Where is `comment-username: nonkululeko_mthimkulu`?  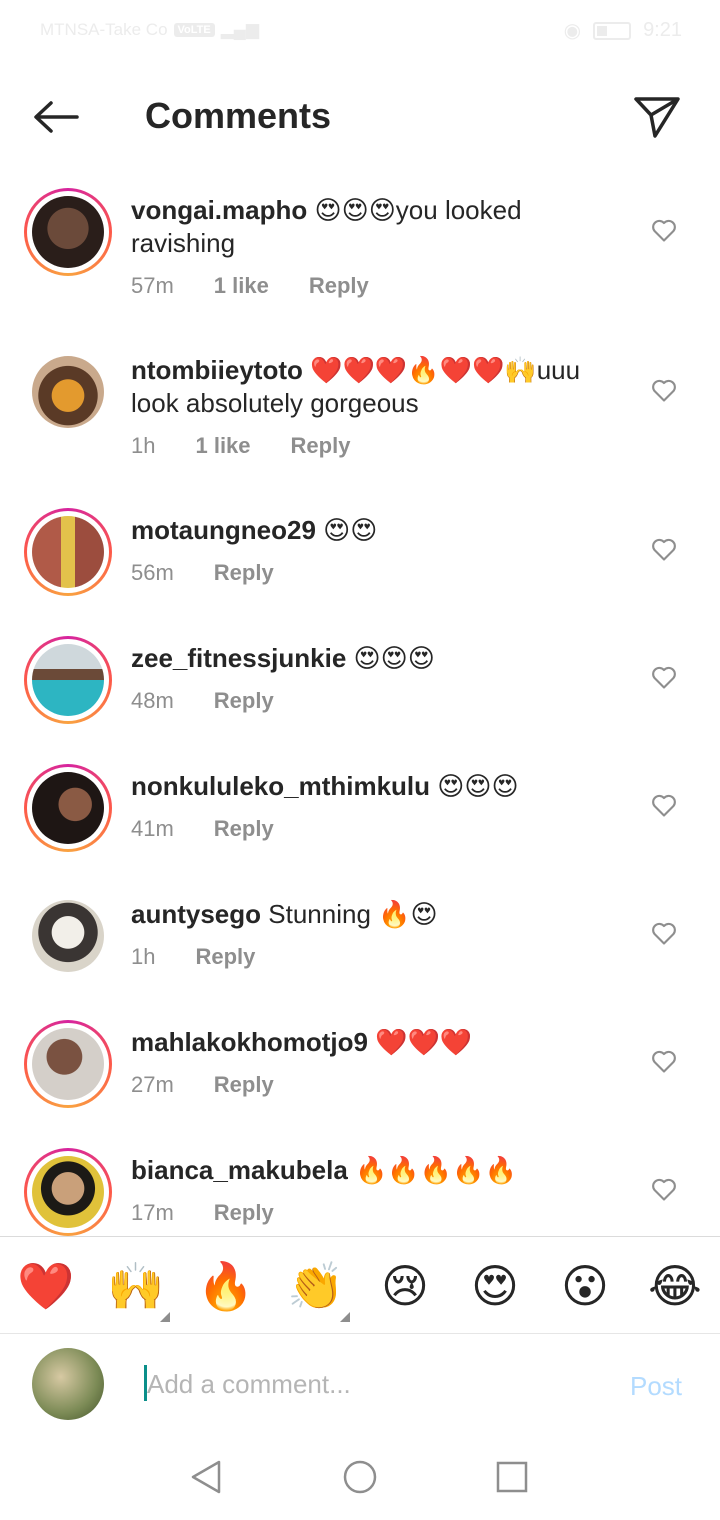 comment-username: nonkululeko_mthimkulu is located at coordinates (280, 786).